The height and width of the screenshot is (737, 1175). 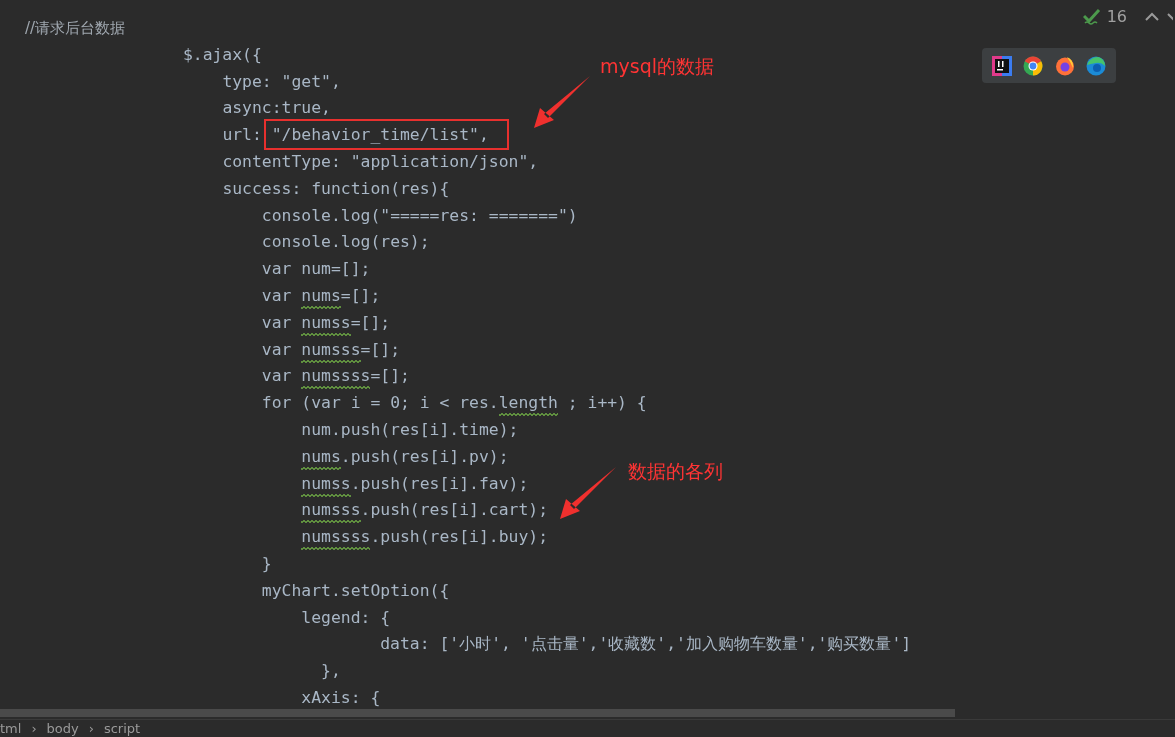 I want to click on code-text: $.ajax({, so click(x=222, y=54).